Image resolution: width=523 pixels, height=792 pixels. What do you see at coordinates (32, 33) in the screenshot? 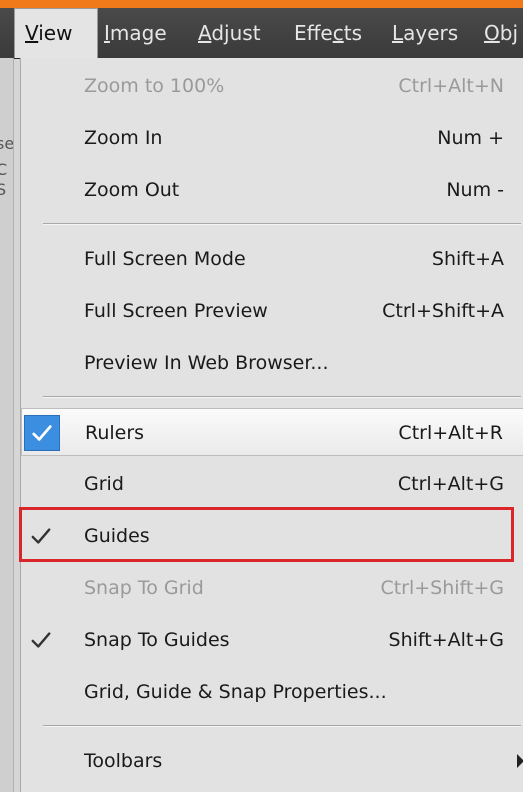
I see `menu-view-mnemonic: V` at bounding box center [32, 33].